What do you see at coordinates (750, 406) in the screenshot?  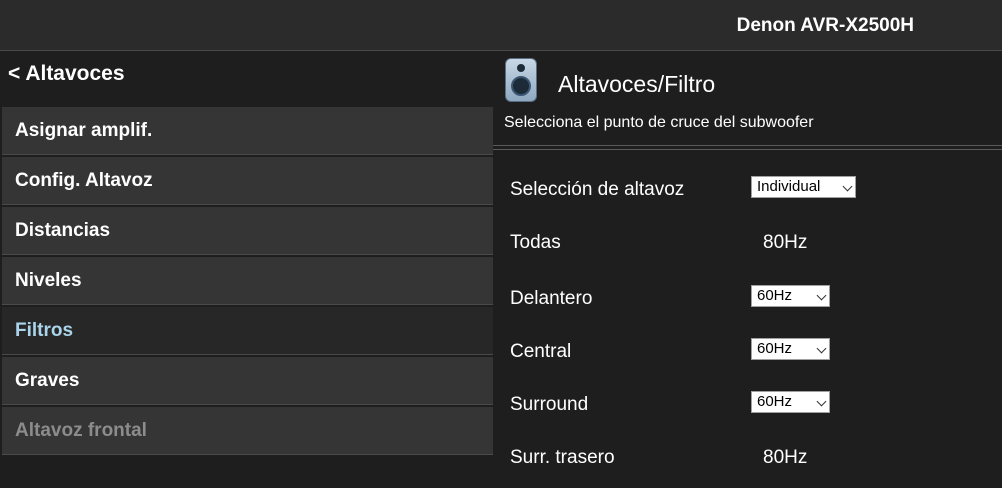 I see `surround-row: Surround 60Hz` at bounding box center [750, 406].